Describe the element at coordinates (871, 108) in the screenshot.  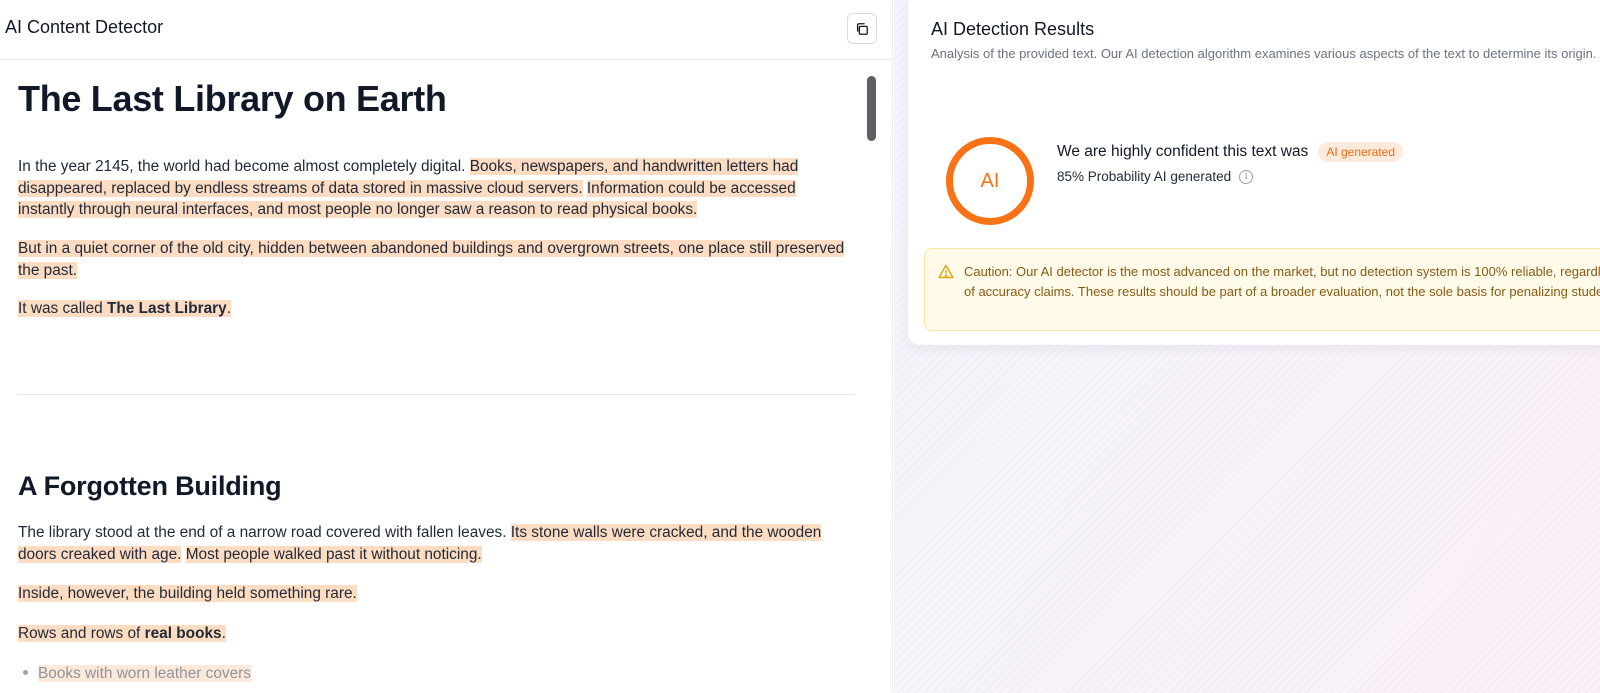
I see `scrollbar-thumb` at that location.